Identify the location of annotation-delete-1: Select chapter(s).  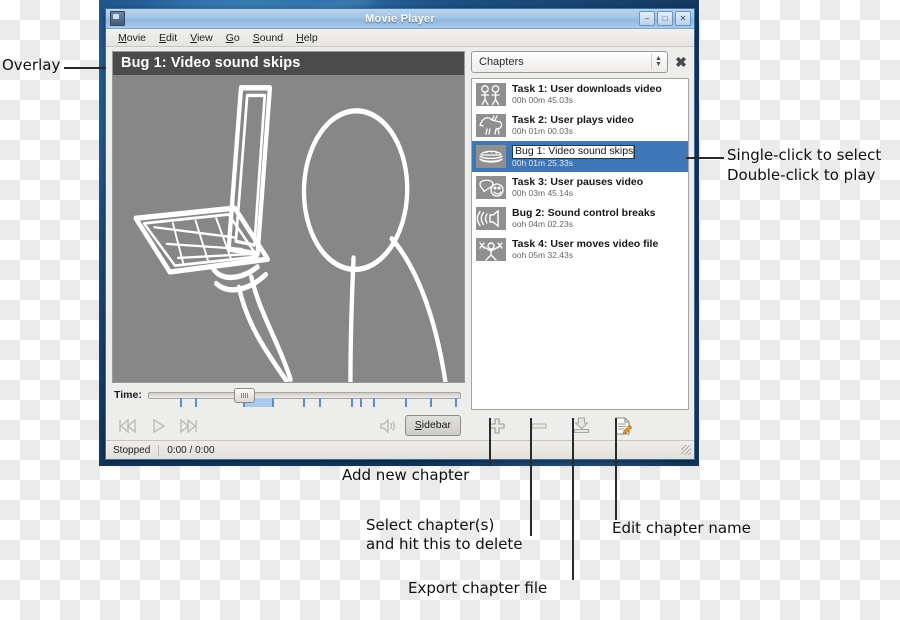
(430, 525).